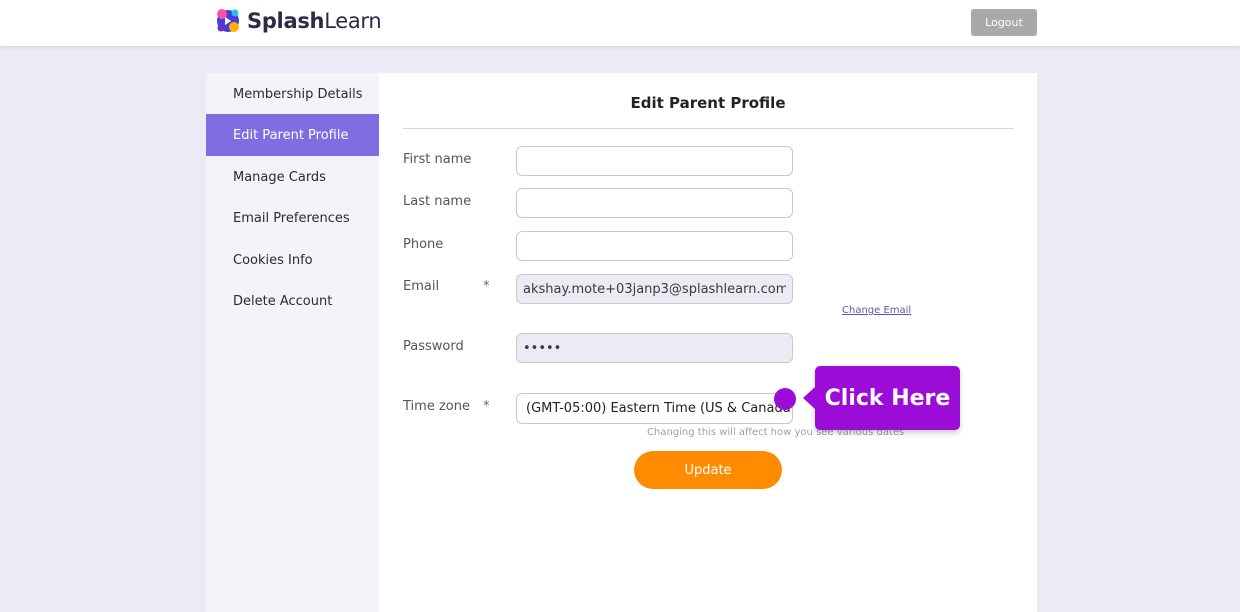 Image resolution: width=1240 pixels, height=612 pixels. I want to click on splashlearn-logo: SplashLearn, so click(297, 21).